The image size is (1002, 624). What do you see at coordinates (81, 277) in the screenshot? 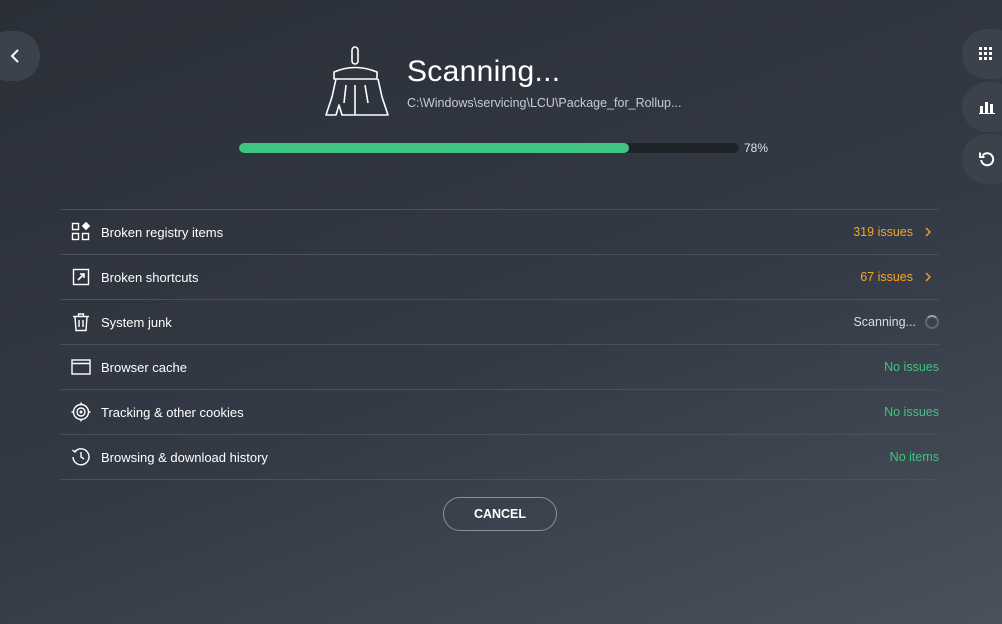
I see `shortcut-icon` at bounding box center [81, 277].